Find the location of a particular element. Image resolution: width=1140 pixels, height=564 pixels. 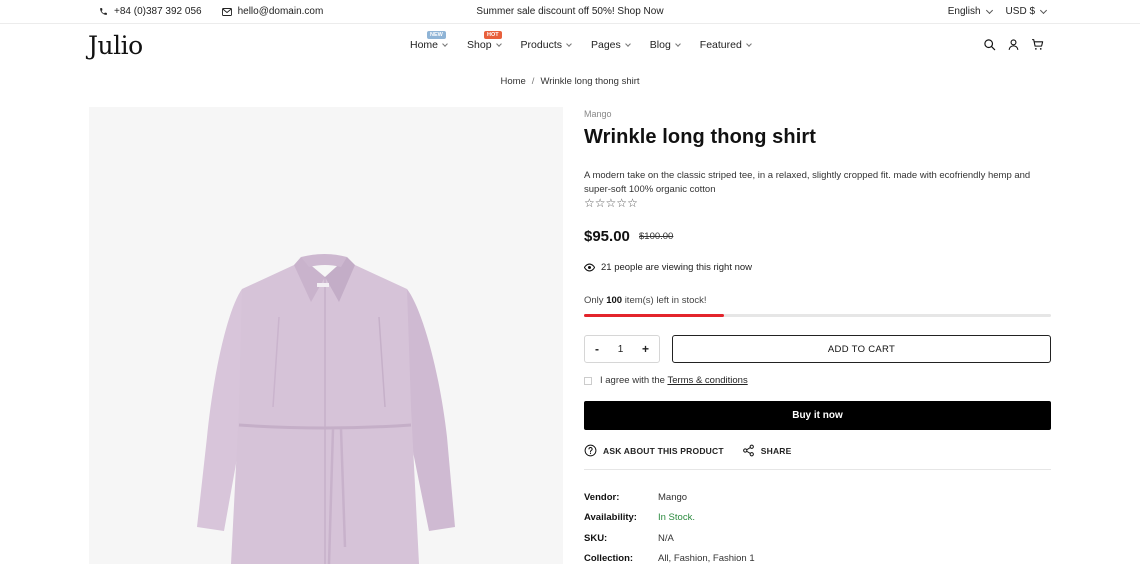

search-icon is located at coordinates (989, 44).